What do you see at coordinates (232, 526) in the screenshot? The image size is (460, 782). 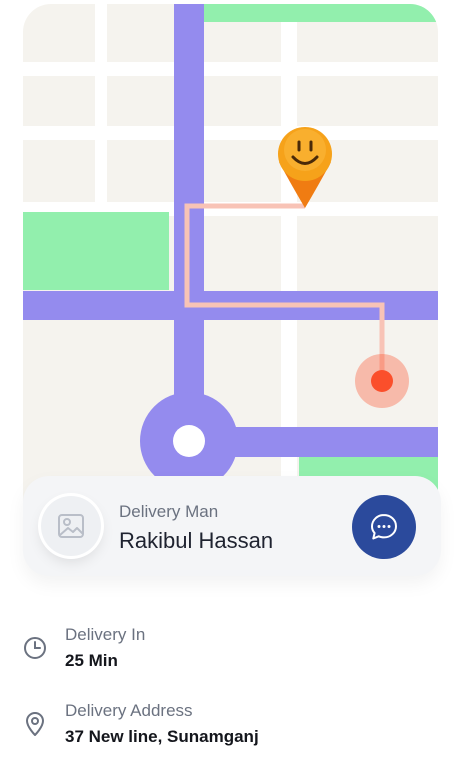 I see `delivery-man-card: Delivery Man Rakibul Hassan` at bounding box center [232, 526].